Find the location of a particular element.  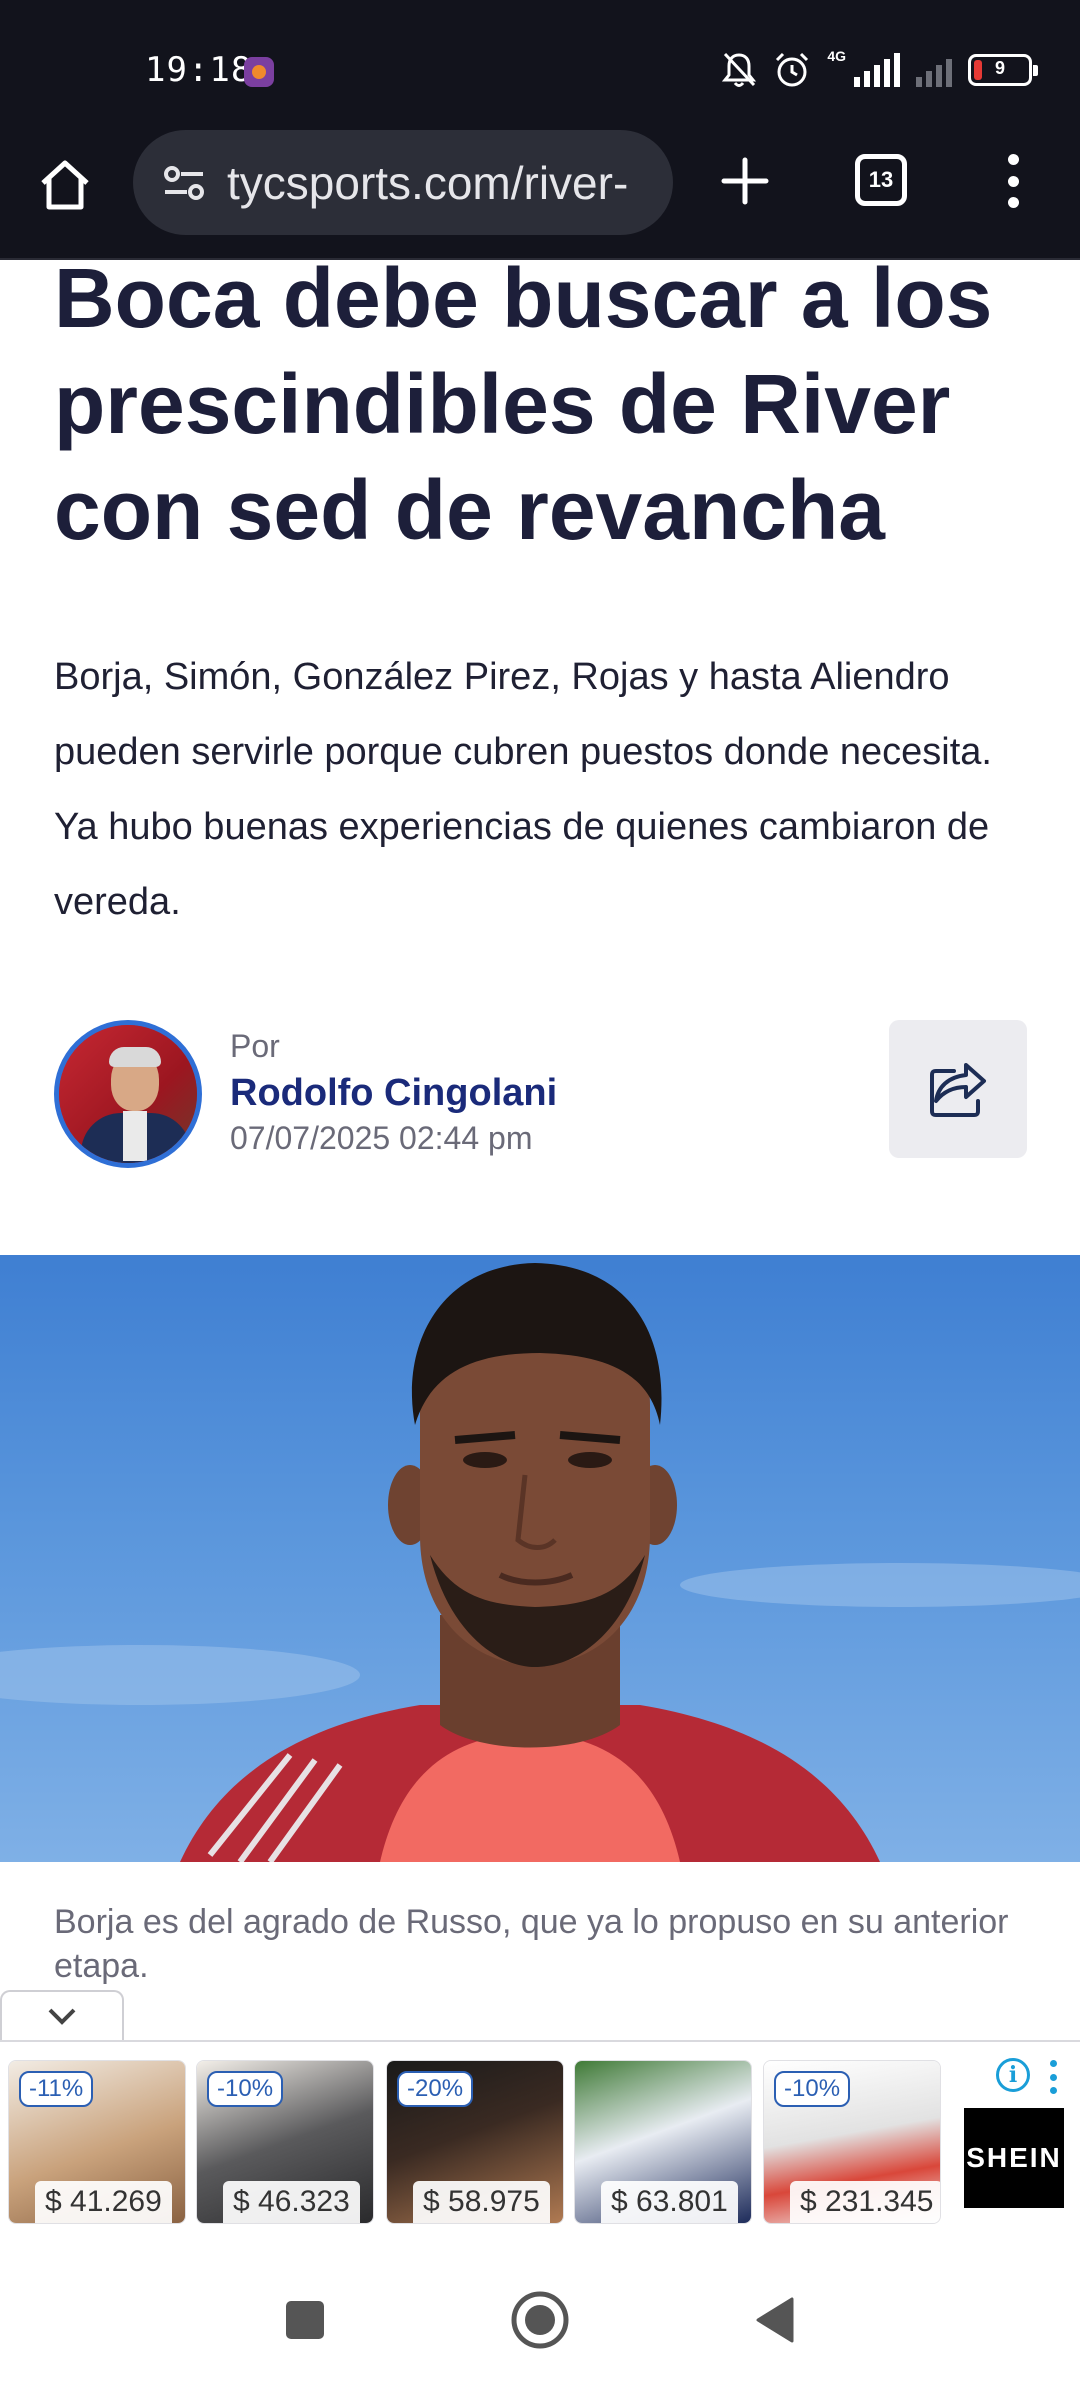

new-tab-button is located at coordinates (745, 181).